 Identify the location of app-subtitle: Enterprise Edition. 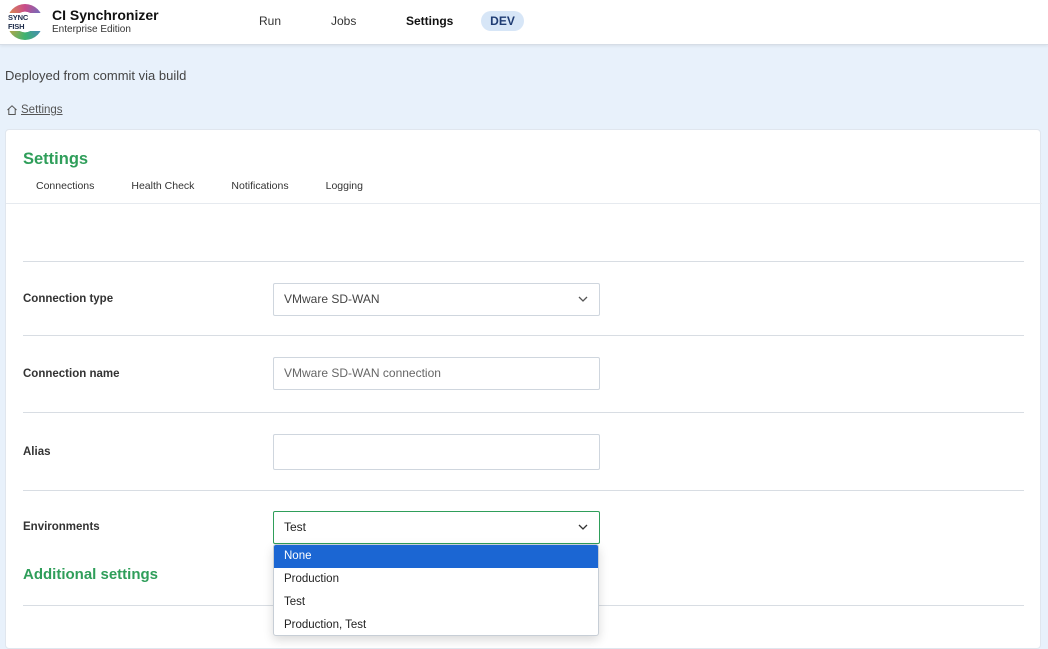
(91, 29).